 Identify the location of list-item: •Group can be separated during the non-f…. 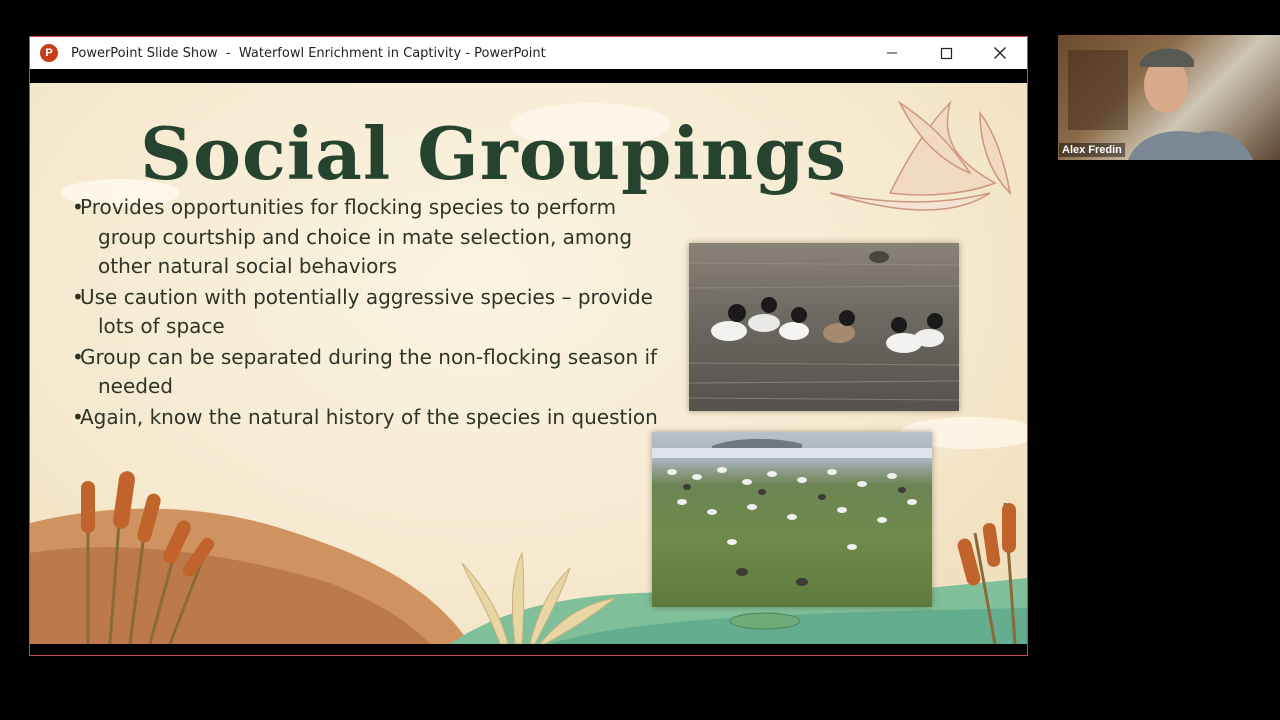
(367, 372).